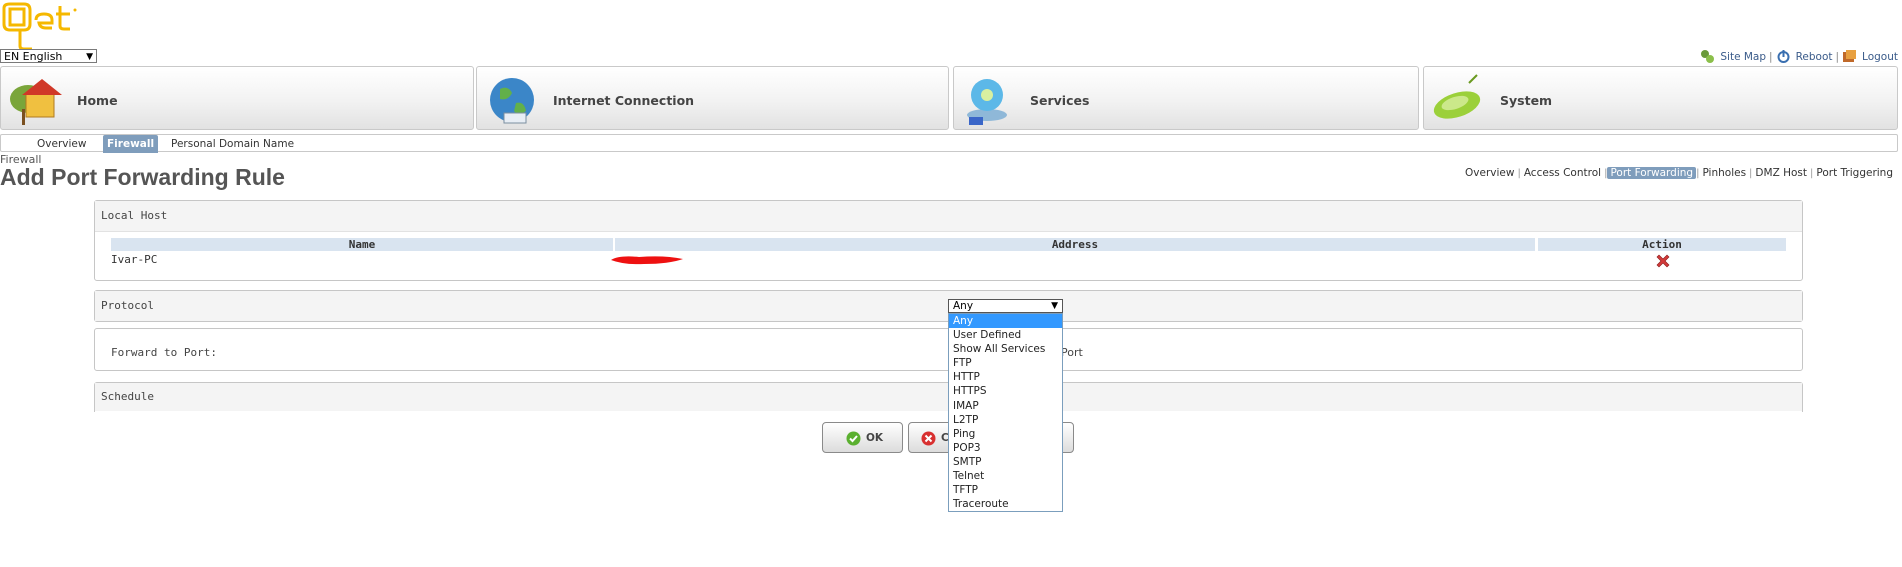  What do you see at coordinates (61, 144) in the screenshot?
I see `subnav-item-overview: Overview` at bounding box center [61, 144].